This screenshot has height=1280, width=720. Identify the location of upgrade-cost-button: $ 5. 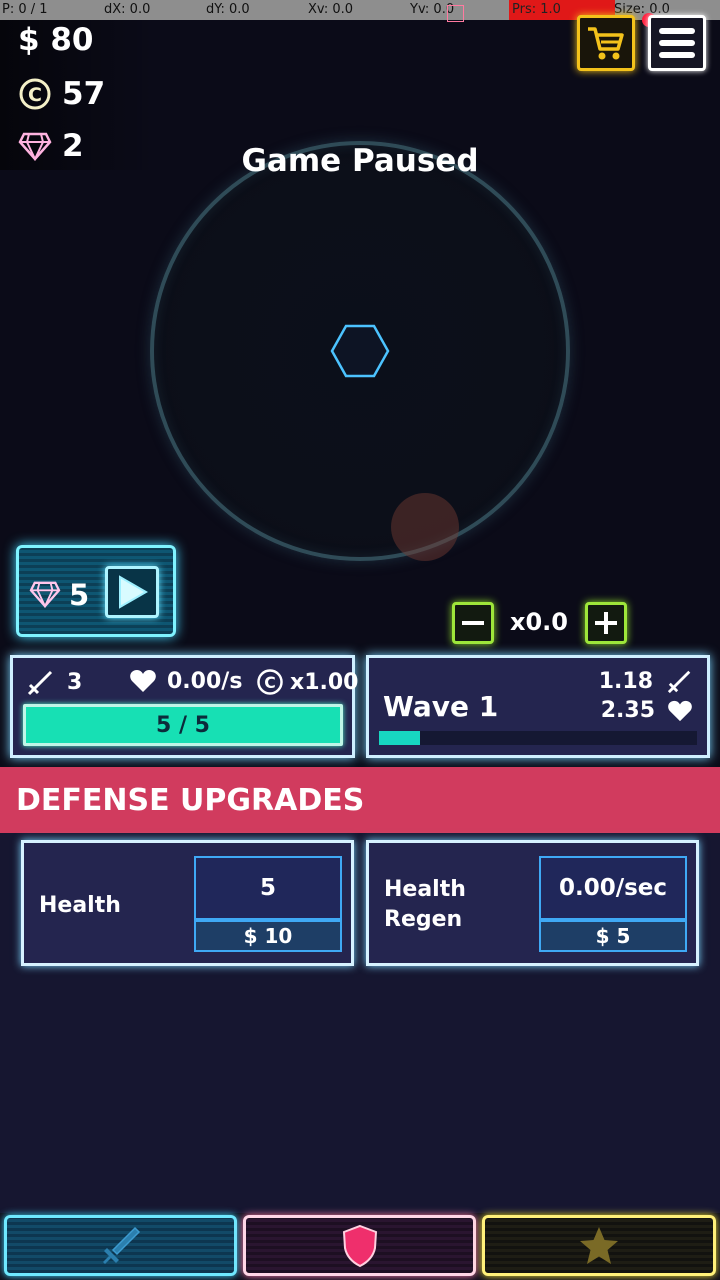
(613, 936).